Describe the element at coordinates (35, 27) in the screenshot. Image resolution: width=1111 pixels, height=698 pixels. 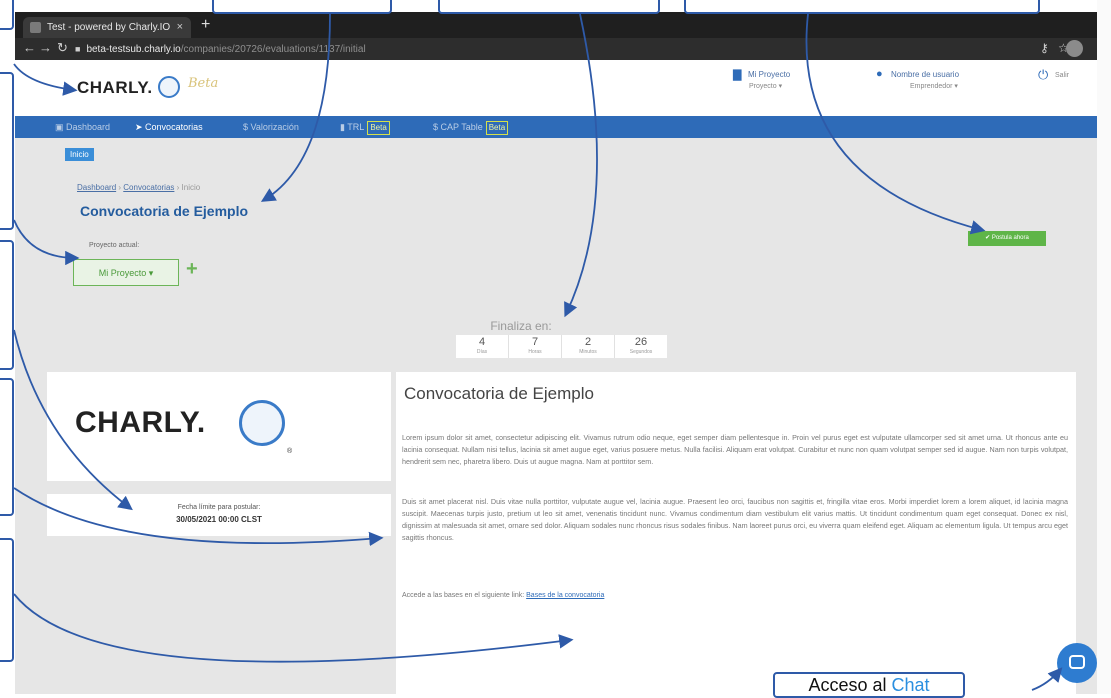
I see `favicon-icon` at that location.